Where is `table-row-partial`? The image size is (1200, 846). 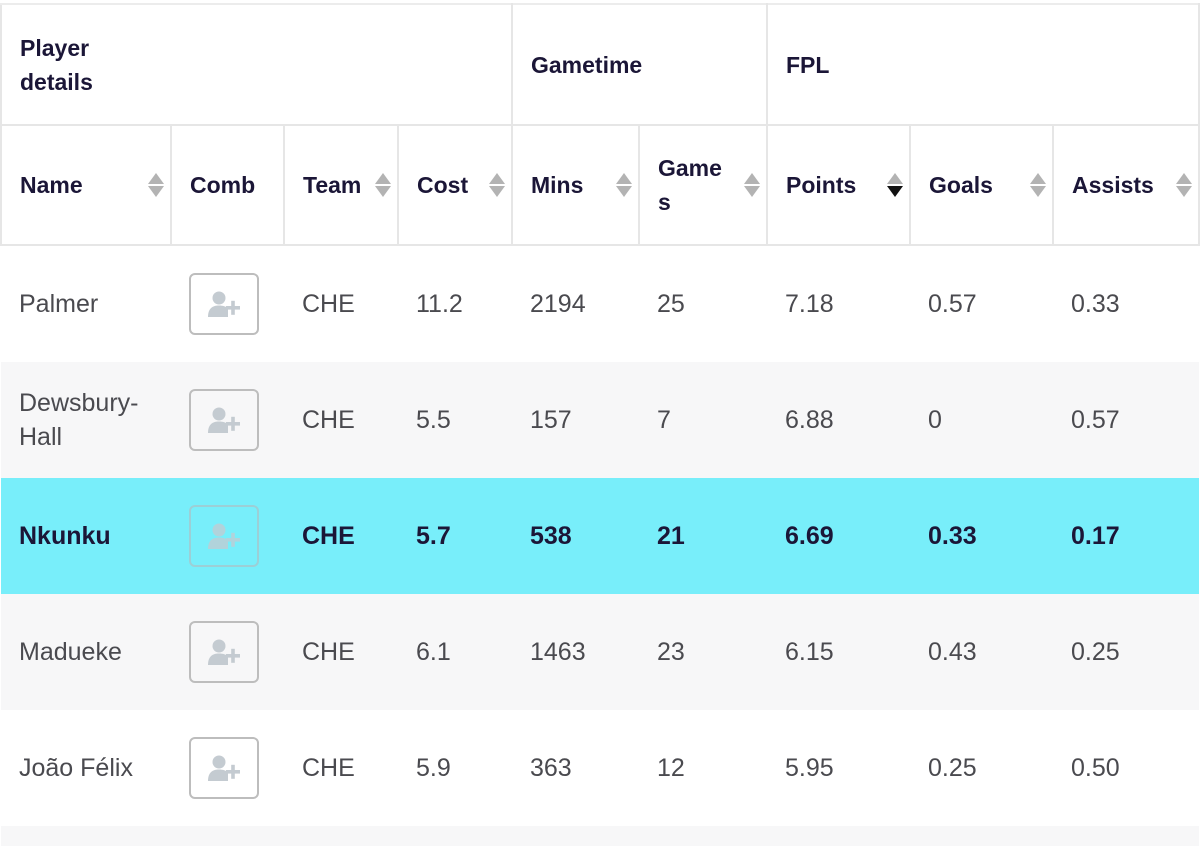 table-row-partial is located at coordinates (600, 836).